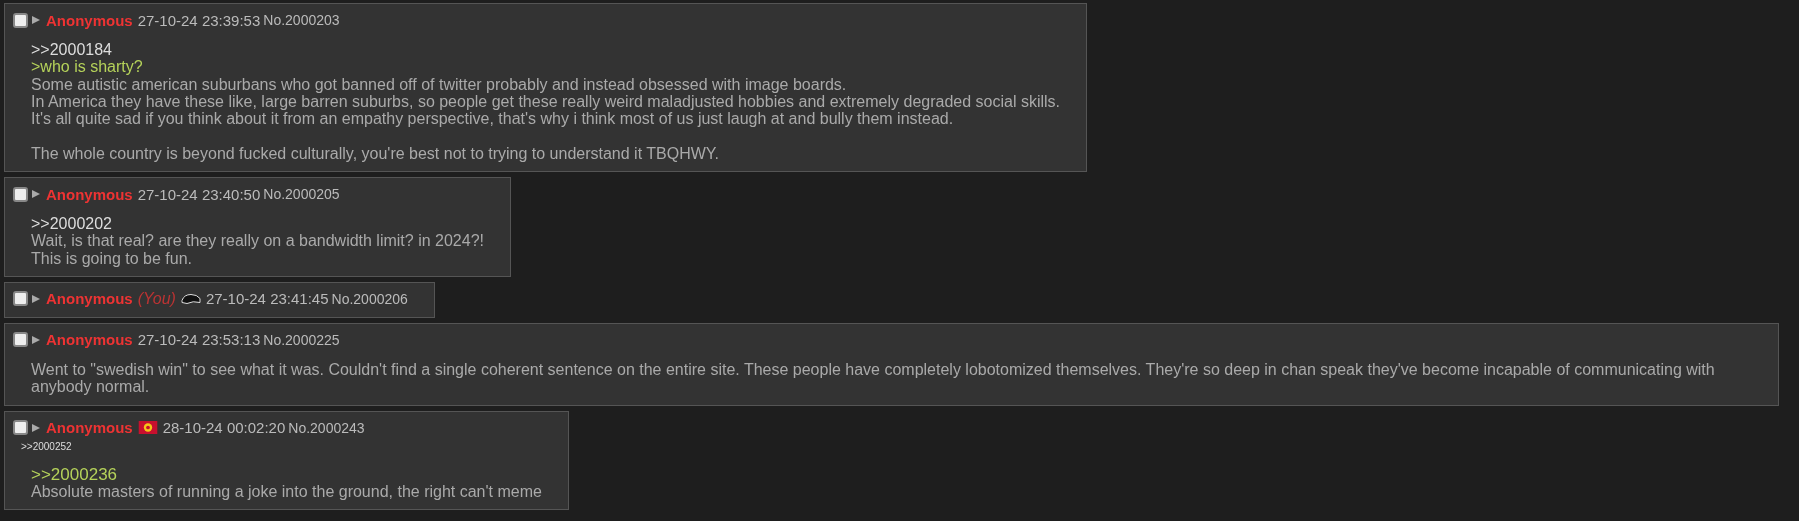  I want to click on post-text: This is going to be fun., so click(111, 258).